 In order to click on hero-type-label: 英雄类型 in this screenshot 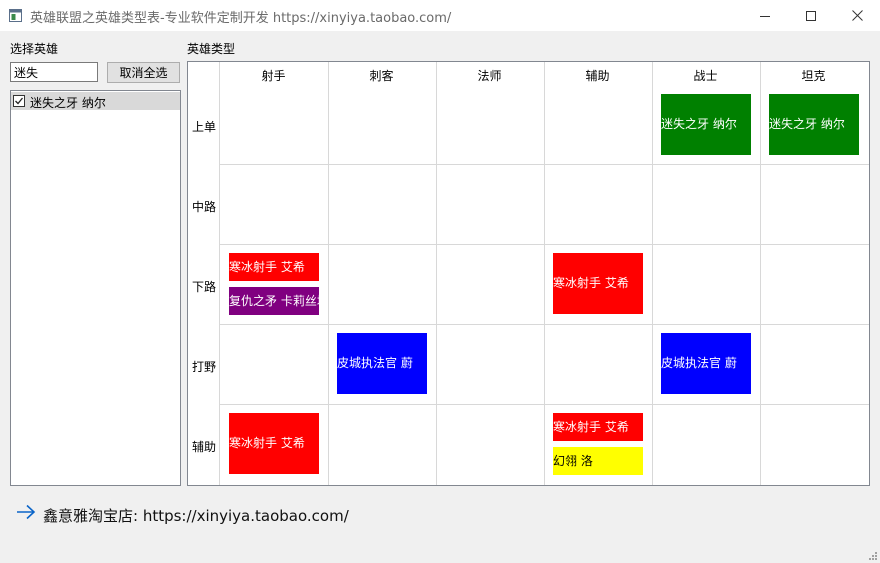, I will do `click(211, 49)`.